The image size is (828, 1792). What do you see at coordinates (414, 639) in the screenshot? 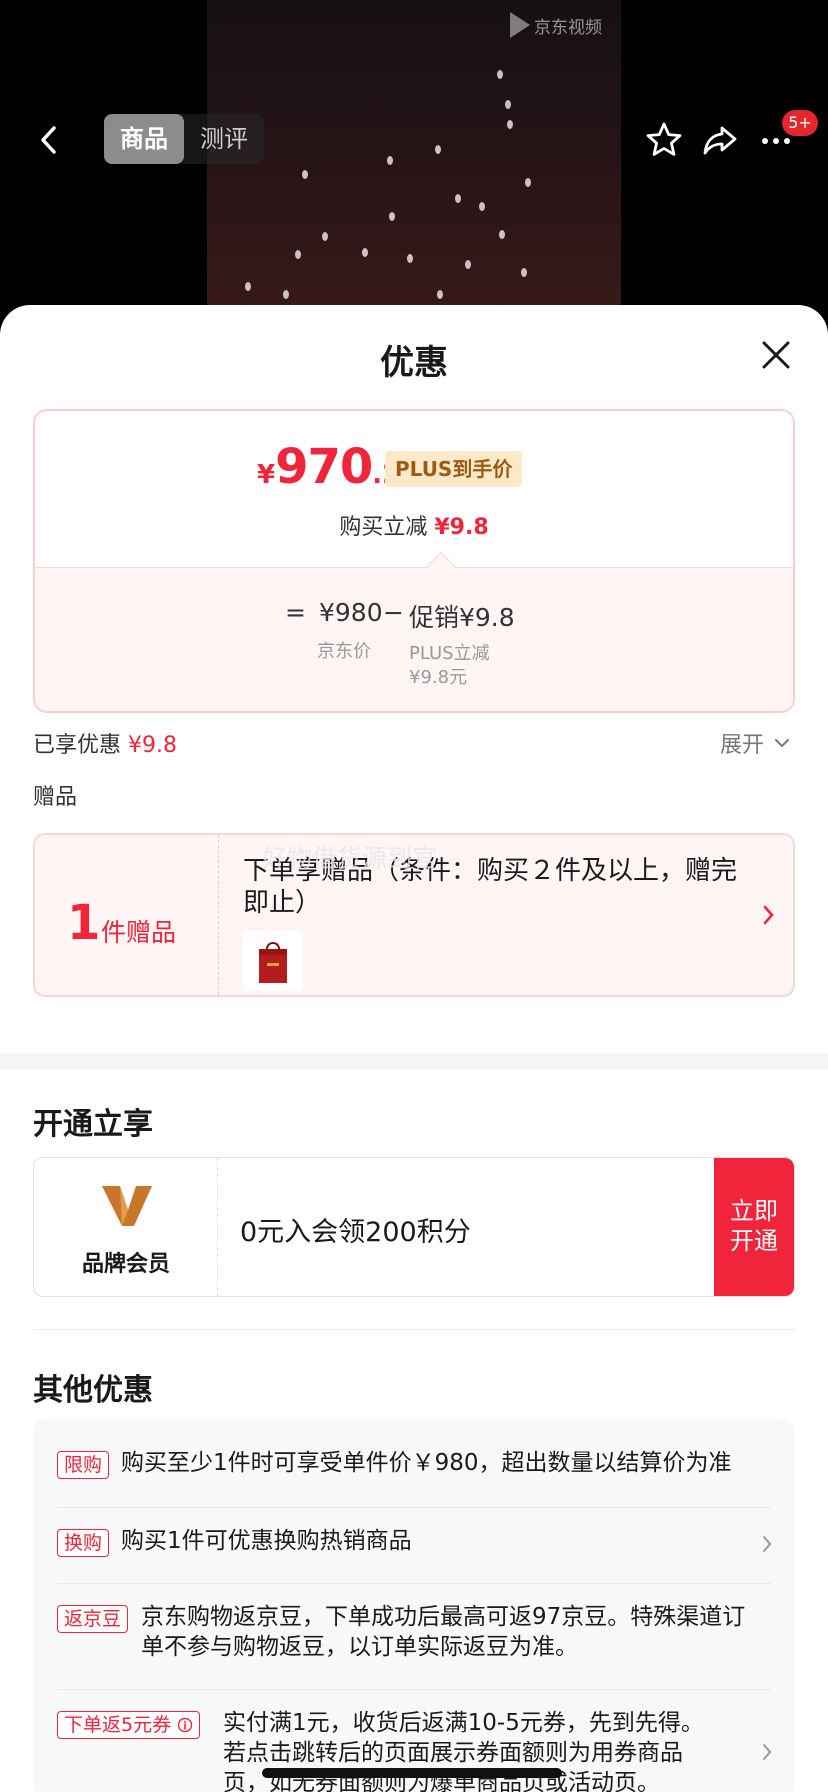
I see `price-formula: = ¥980 − 促销¥9.8 京东价 PLUS立减 ¥9.8元` at bounding box center [414, 639].